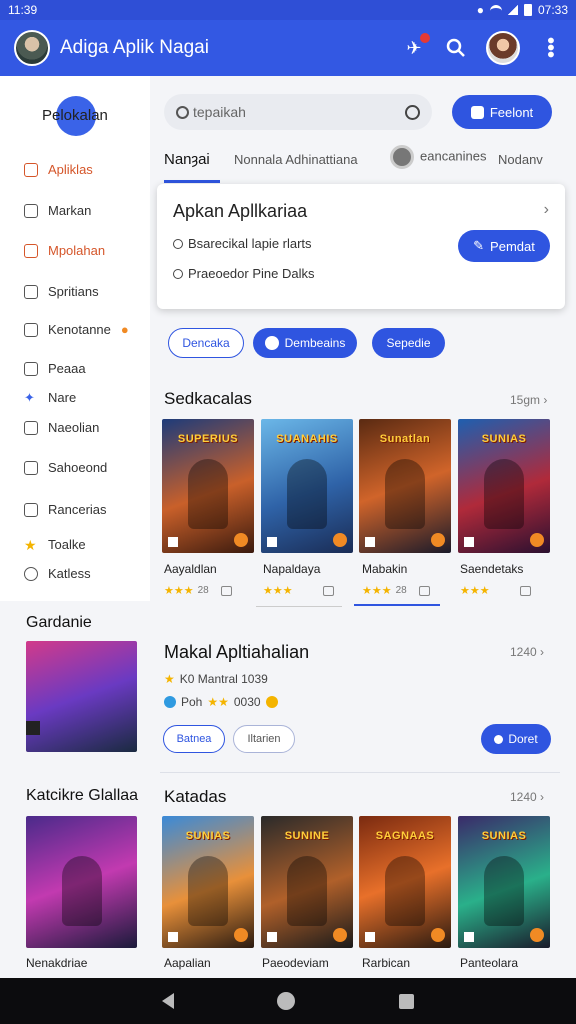 This screenshot has width=576, height=1024. I want to click on game-name: Napaldaya, so click(291, 569).